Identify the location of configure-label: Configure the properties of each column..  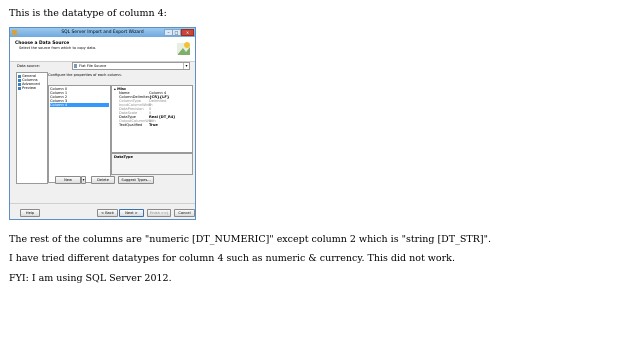
(85, 75).